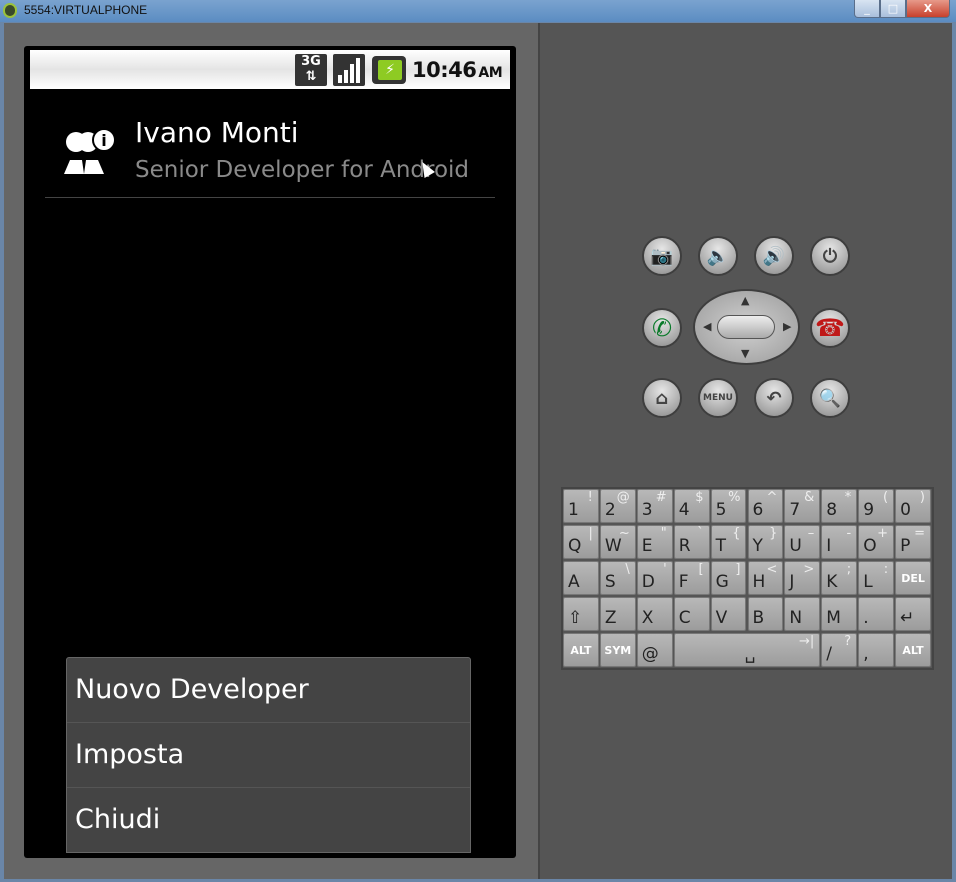 The height and width of the screenshot is (882, 956). Describe the element at coordinates (662, 398) in the screenshot. I see `home-button: ⌂` at that location.